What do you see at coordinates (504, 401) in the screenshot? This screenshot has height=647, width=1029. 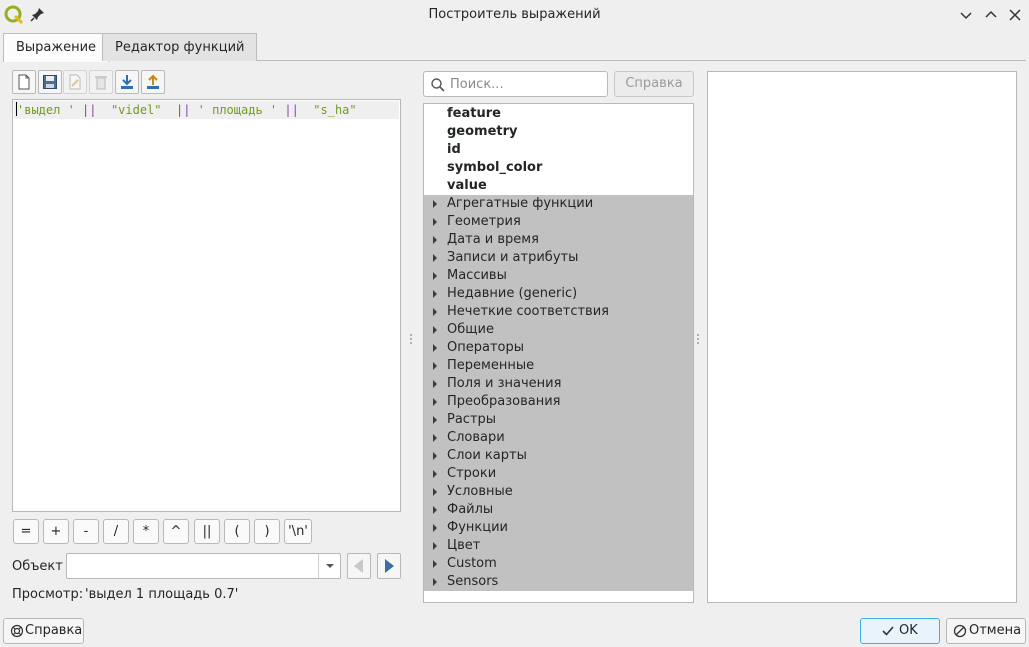 I see `tree-group-label: Преобразования` at bounding box center [504, 401].